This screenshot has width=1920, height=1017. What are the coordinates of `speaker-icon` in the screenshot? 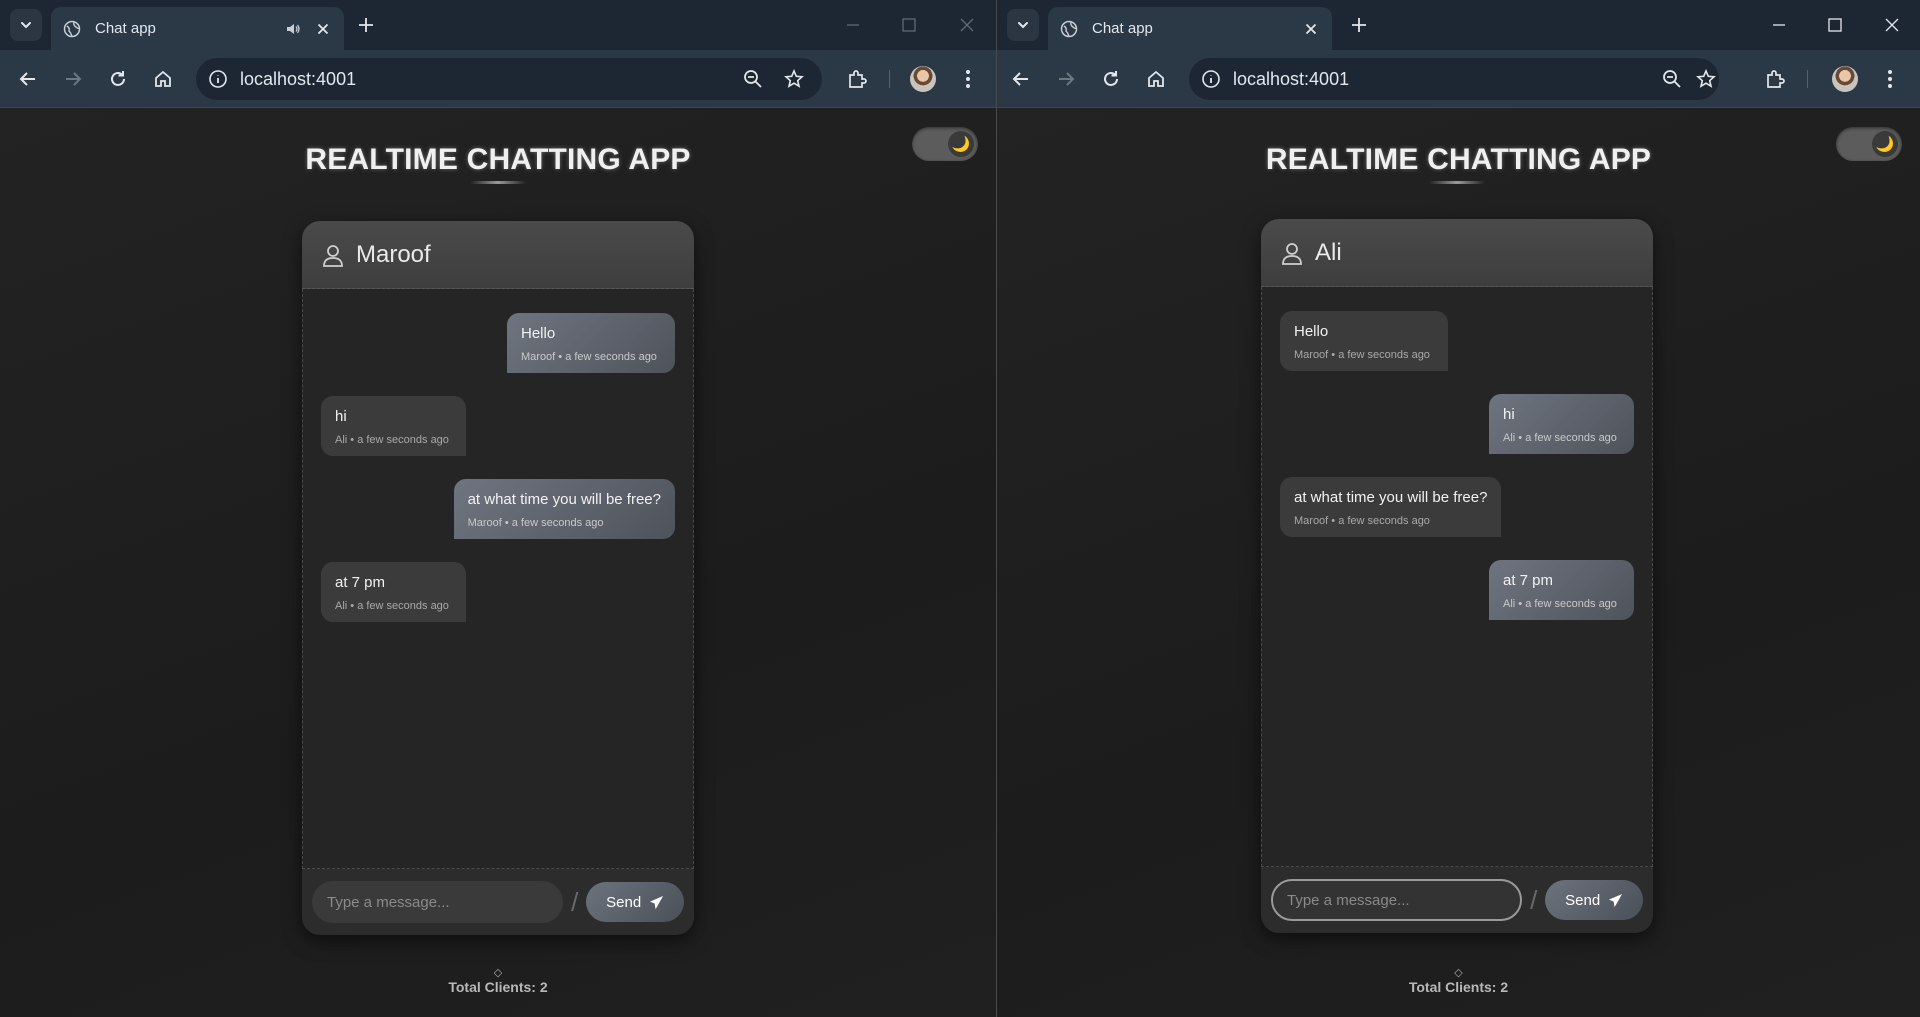 It's located at (293, 29).